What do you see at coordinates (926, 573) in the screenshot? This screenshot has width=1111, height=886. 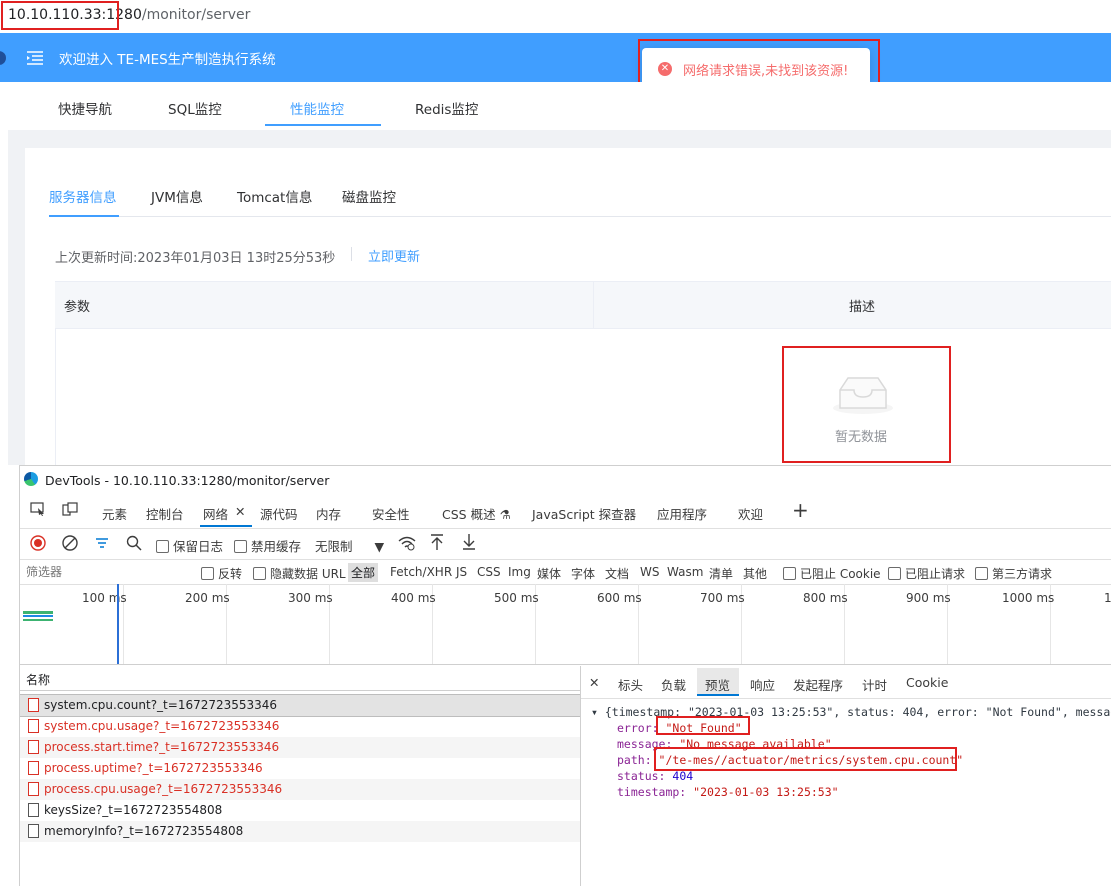 I see `blocked-requests-checkbox: 已阻止请求` at bounding box center [926, 573].